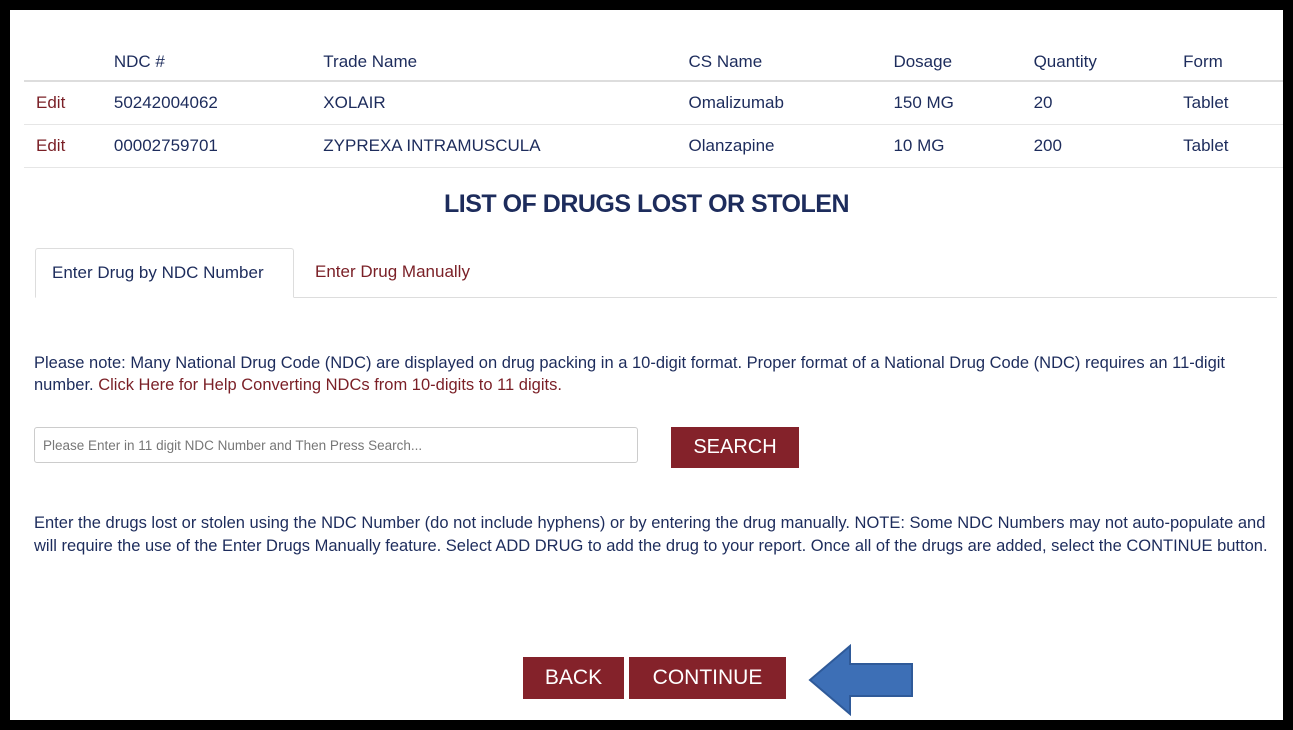 The height and width of the screenshot is (730, 1293). I want to click on search-button: SEARCH, so click(735, 447).